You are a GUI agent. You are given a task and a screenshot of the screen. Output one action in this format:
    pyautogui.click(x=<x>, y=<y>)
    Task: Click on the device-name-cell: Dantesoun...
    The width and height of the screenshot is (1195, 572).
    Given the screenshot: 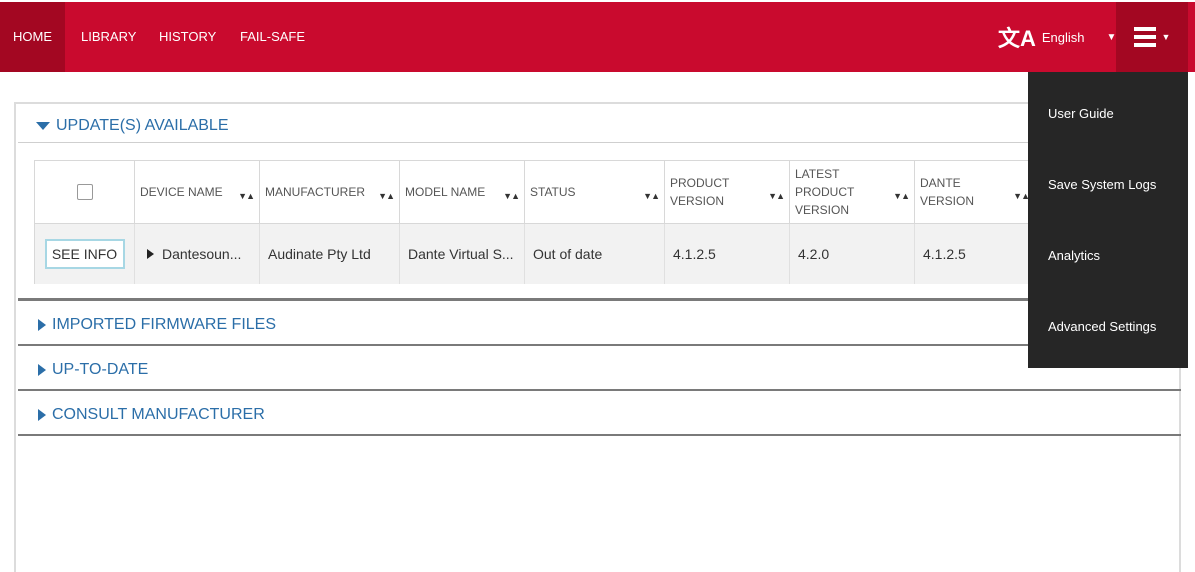 What is the action you would take?
    pyautogui.click(x=197, y=254)
    